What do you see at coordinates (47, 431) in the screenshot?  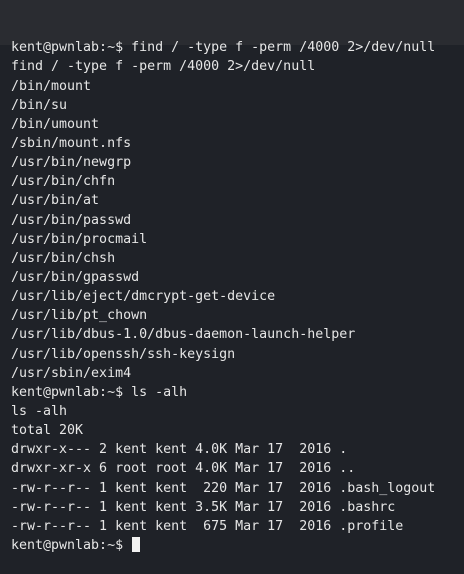 I see `terminal-line: total 20K` at bounding box center [47, 431].